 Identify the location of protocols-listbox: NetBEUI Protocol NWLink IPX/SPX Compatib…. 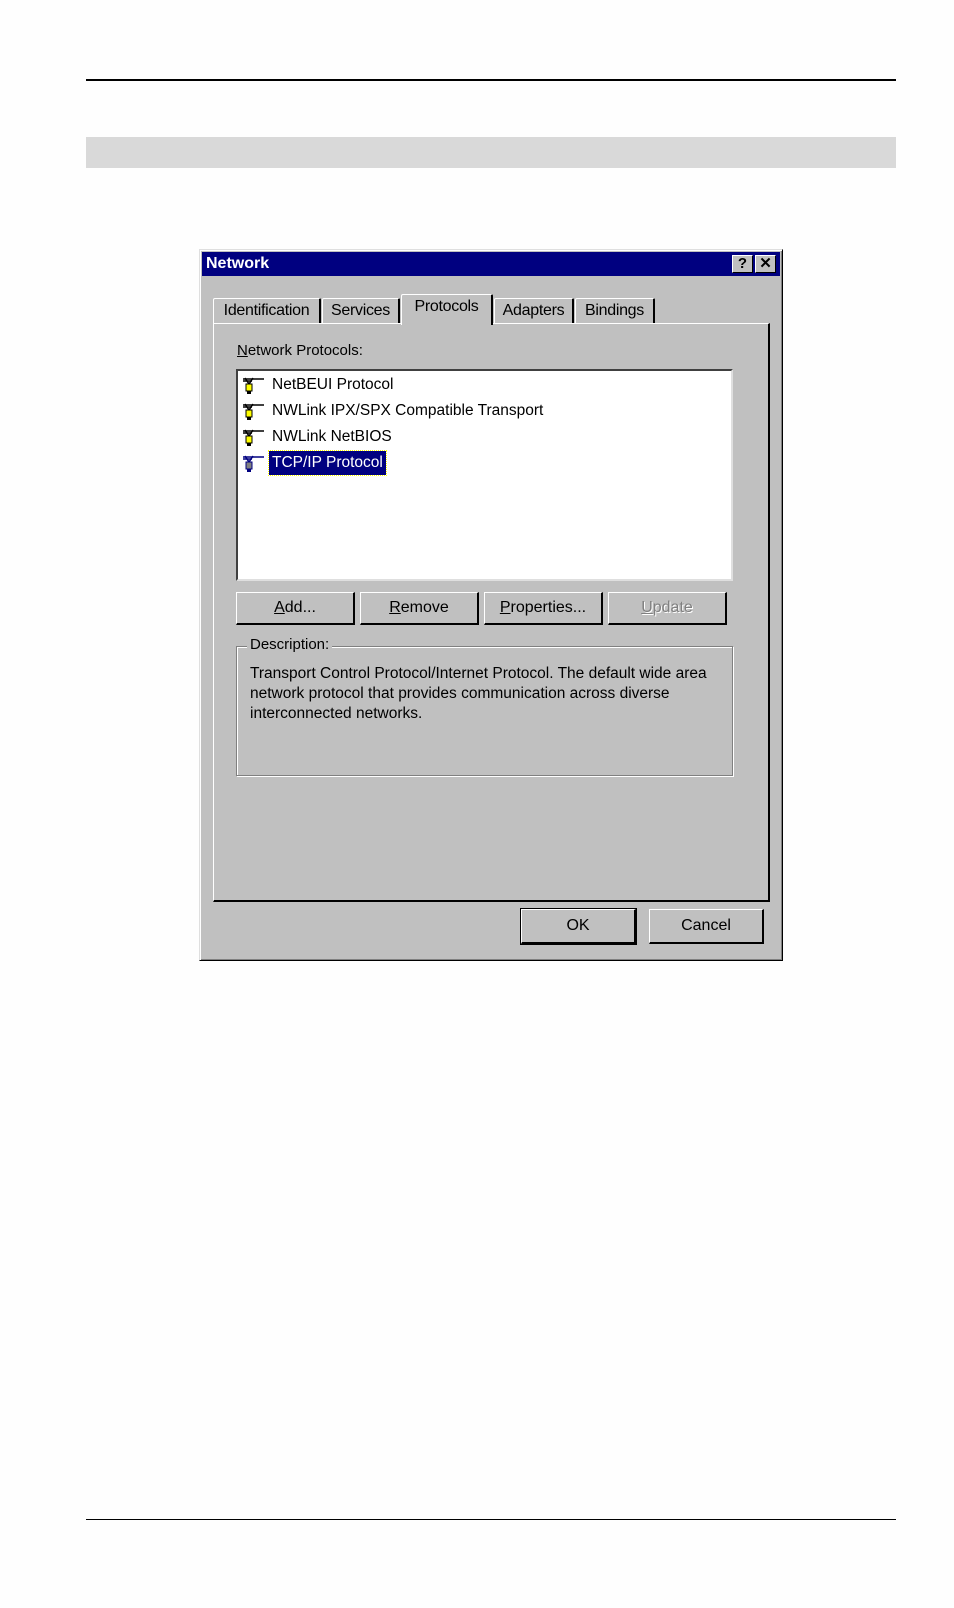
(484, 475).